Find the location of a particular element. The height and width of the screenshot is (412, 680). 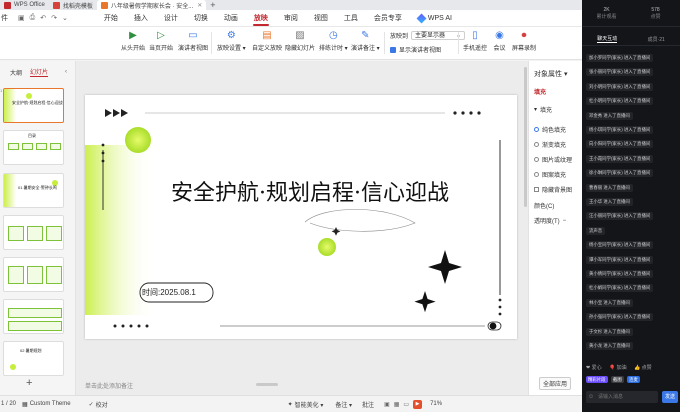

chat-input: 请输入消息 is located at coordinates (622, 397).